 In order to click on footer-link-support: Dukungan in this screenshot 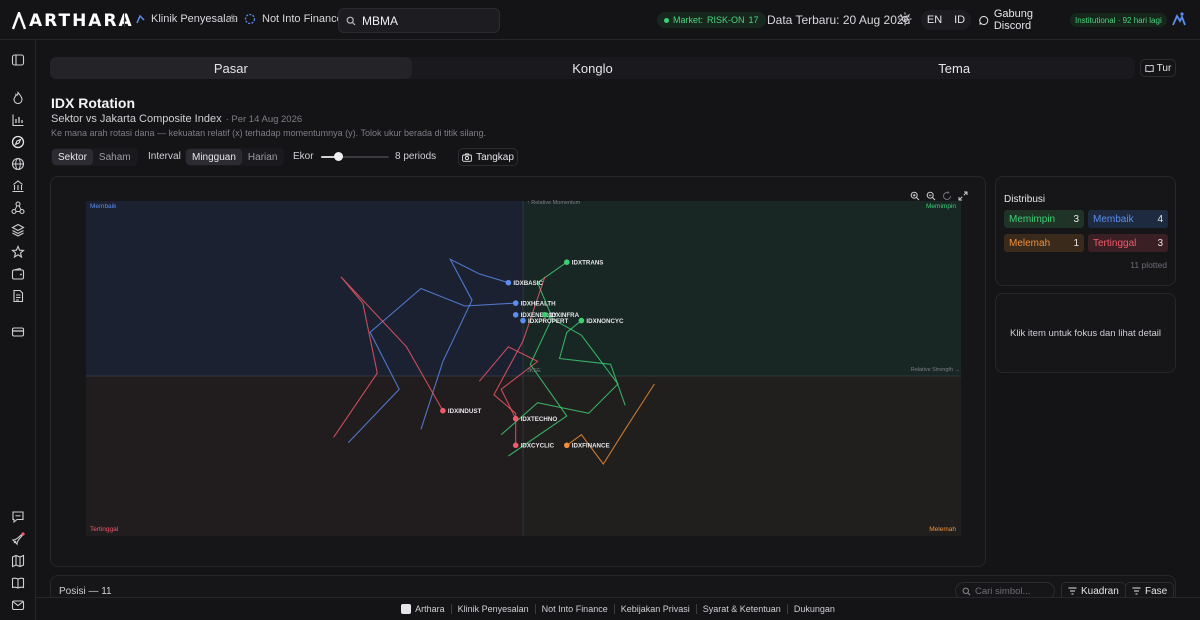, I will do `click(814, 609)`.